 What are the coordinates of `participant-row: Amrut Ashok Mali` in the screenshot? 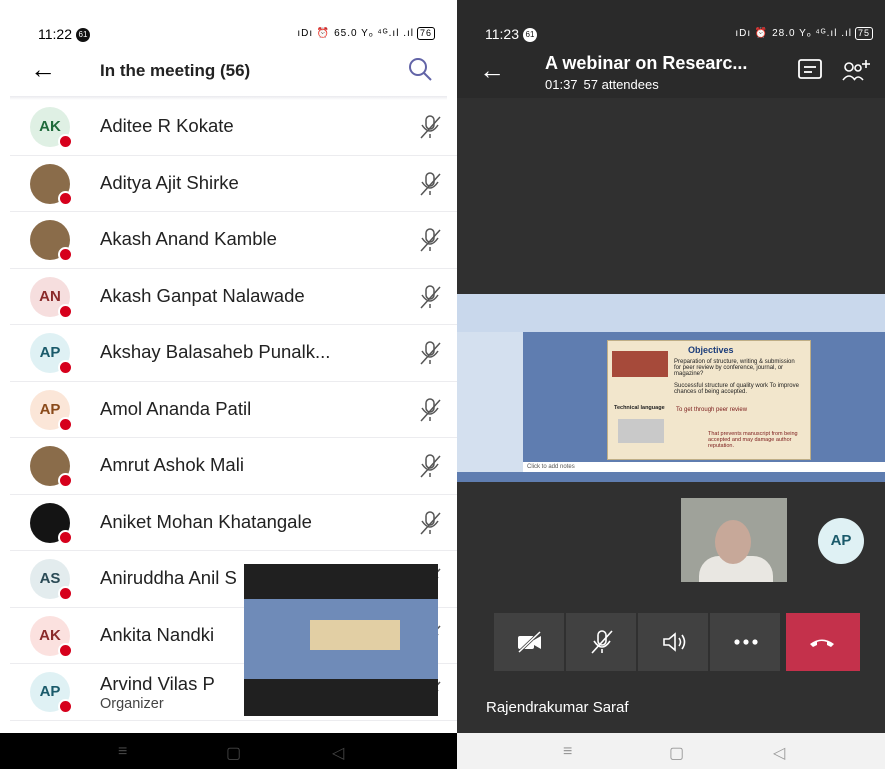 It's located at (233, 466).